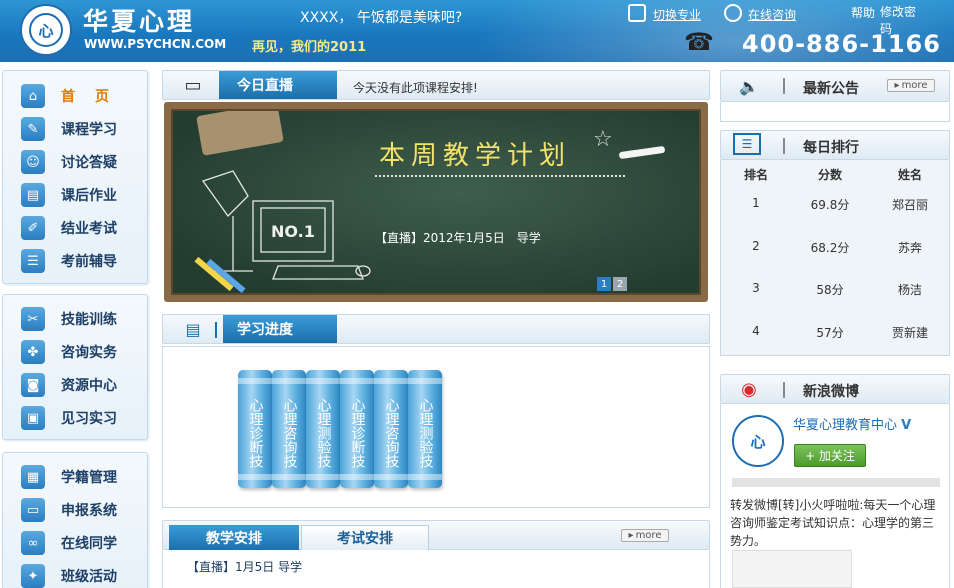 This screenshot has width=954, height=588. What do you see at coordinates (758, 441) in the screenshot?
I see `weibo-avatar: 心` at bounding box center [758, 441].